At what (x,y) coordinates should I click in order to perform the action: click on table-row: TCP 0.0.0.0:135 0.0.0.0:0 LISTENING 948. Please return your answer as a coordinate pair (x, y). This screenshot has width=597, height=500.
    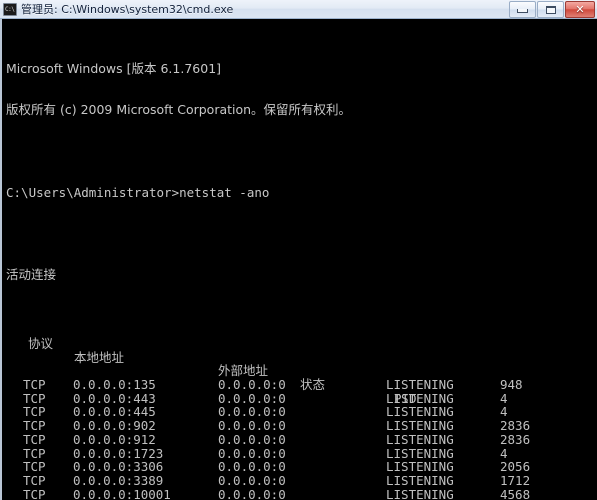
    Looking at the image, I should click on (301, 385).